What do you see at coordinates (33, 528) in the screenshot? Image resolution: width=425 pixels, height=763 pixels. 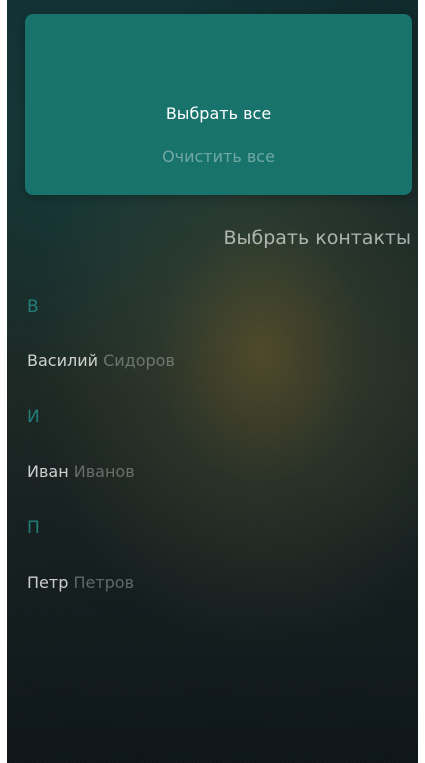 I see `section-header-p: П` at bounding box center [33, 528].